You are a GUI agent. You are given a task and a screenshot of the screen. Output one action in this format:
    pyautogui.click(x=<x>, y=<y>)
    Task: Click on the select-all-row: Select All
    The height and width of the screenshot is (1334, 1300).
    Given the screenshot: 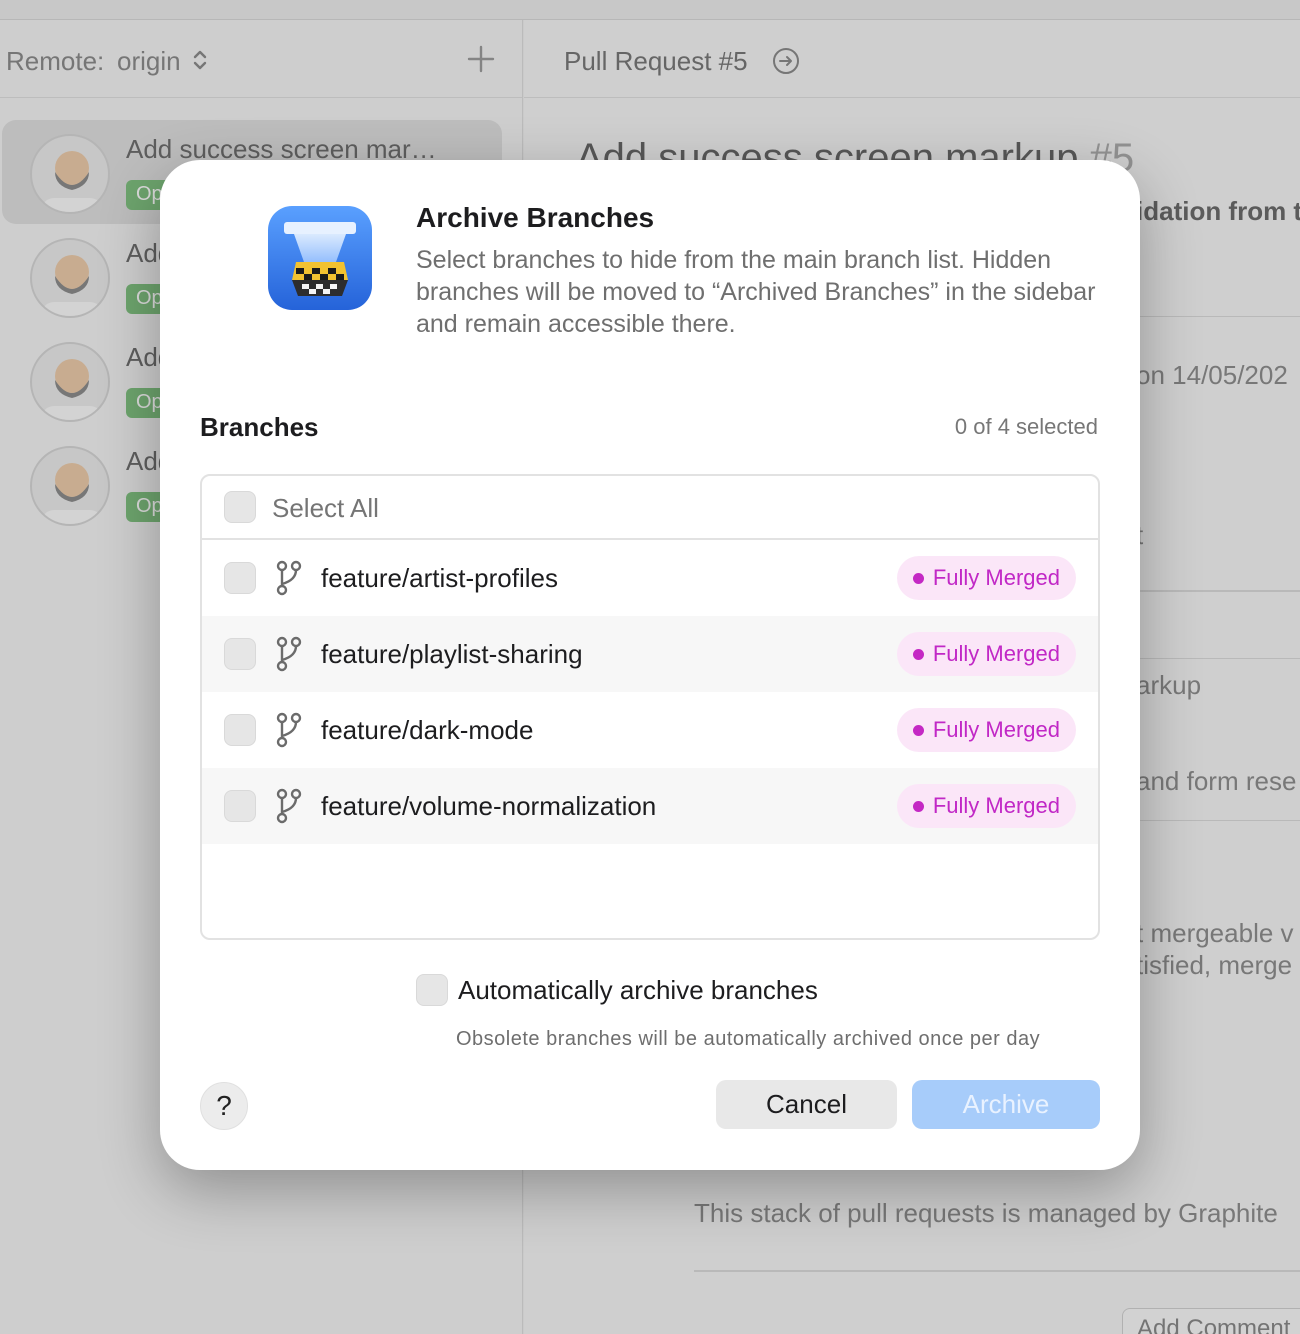 What is the action you would take?
    pyautogui.click(x=650, y=508)
    